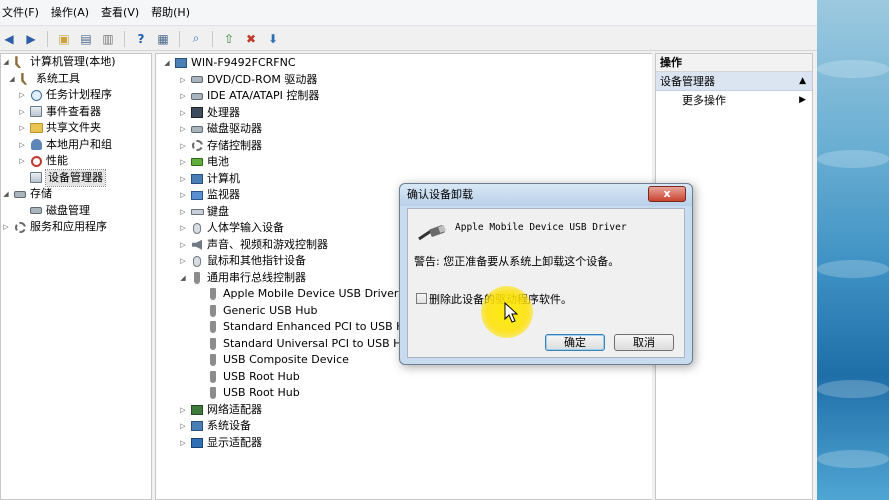  Describe the element at coordinates (197, 442) in the screenshot. I see `display-adapter-icon` at that location.